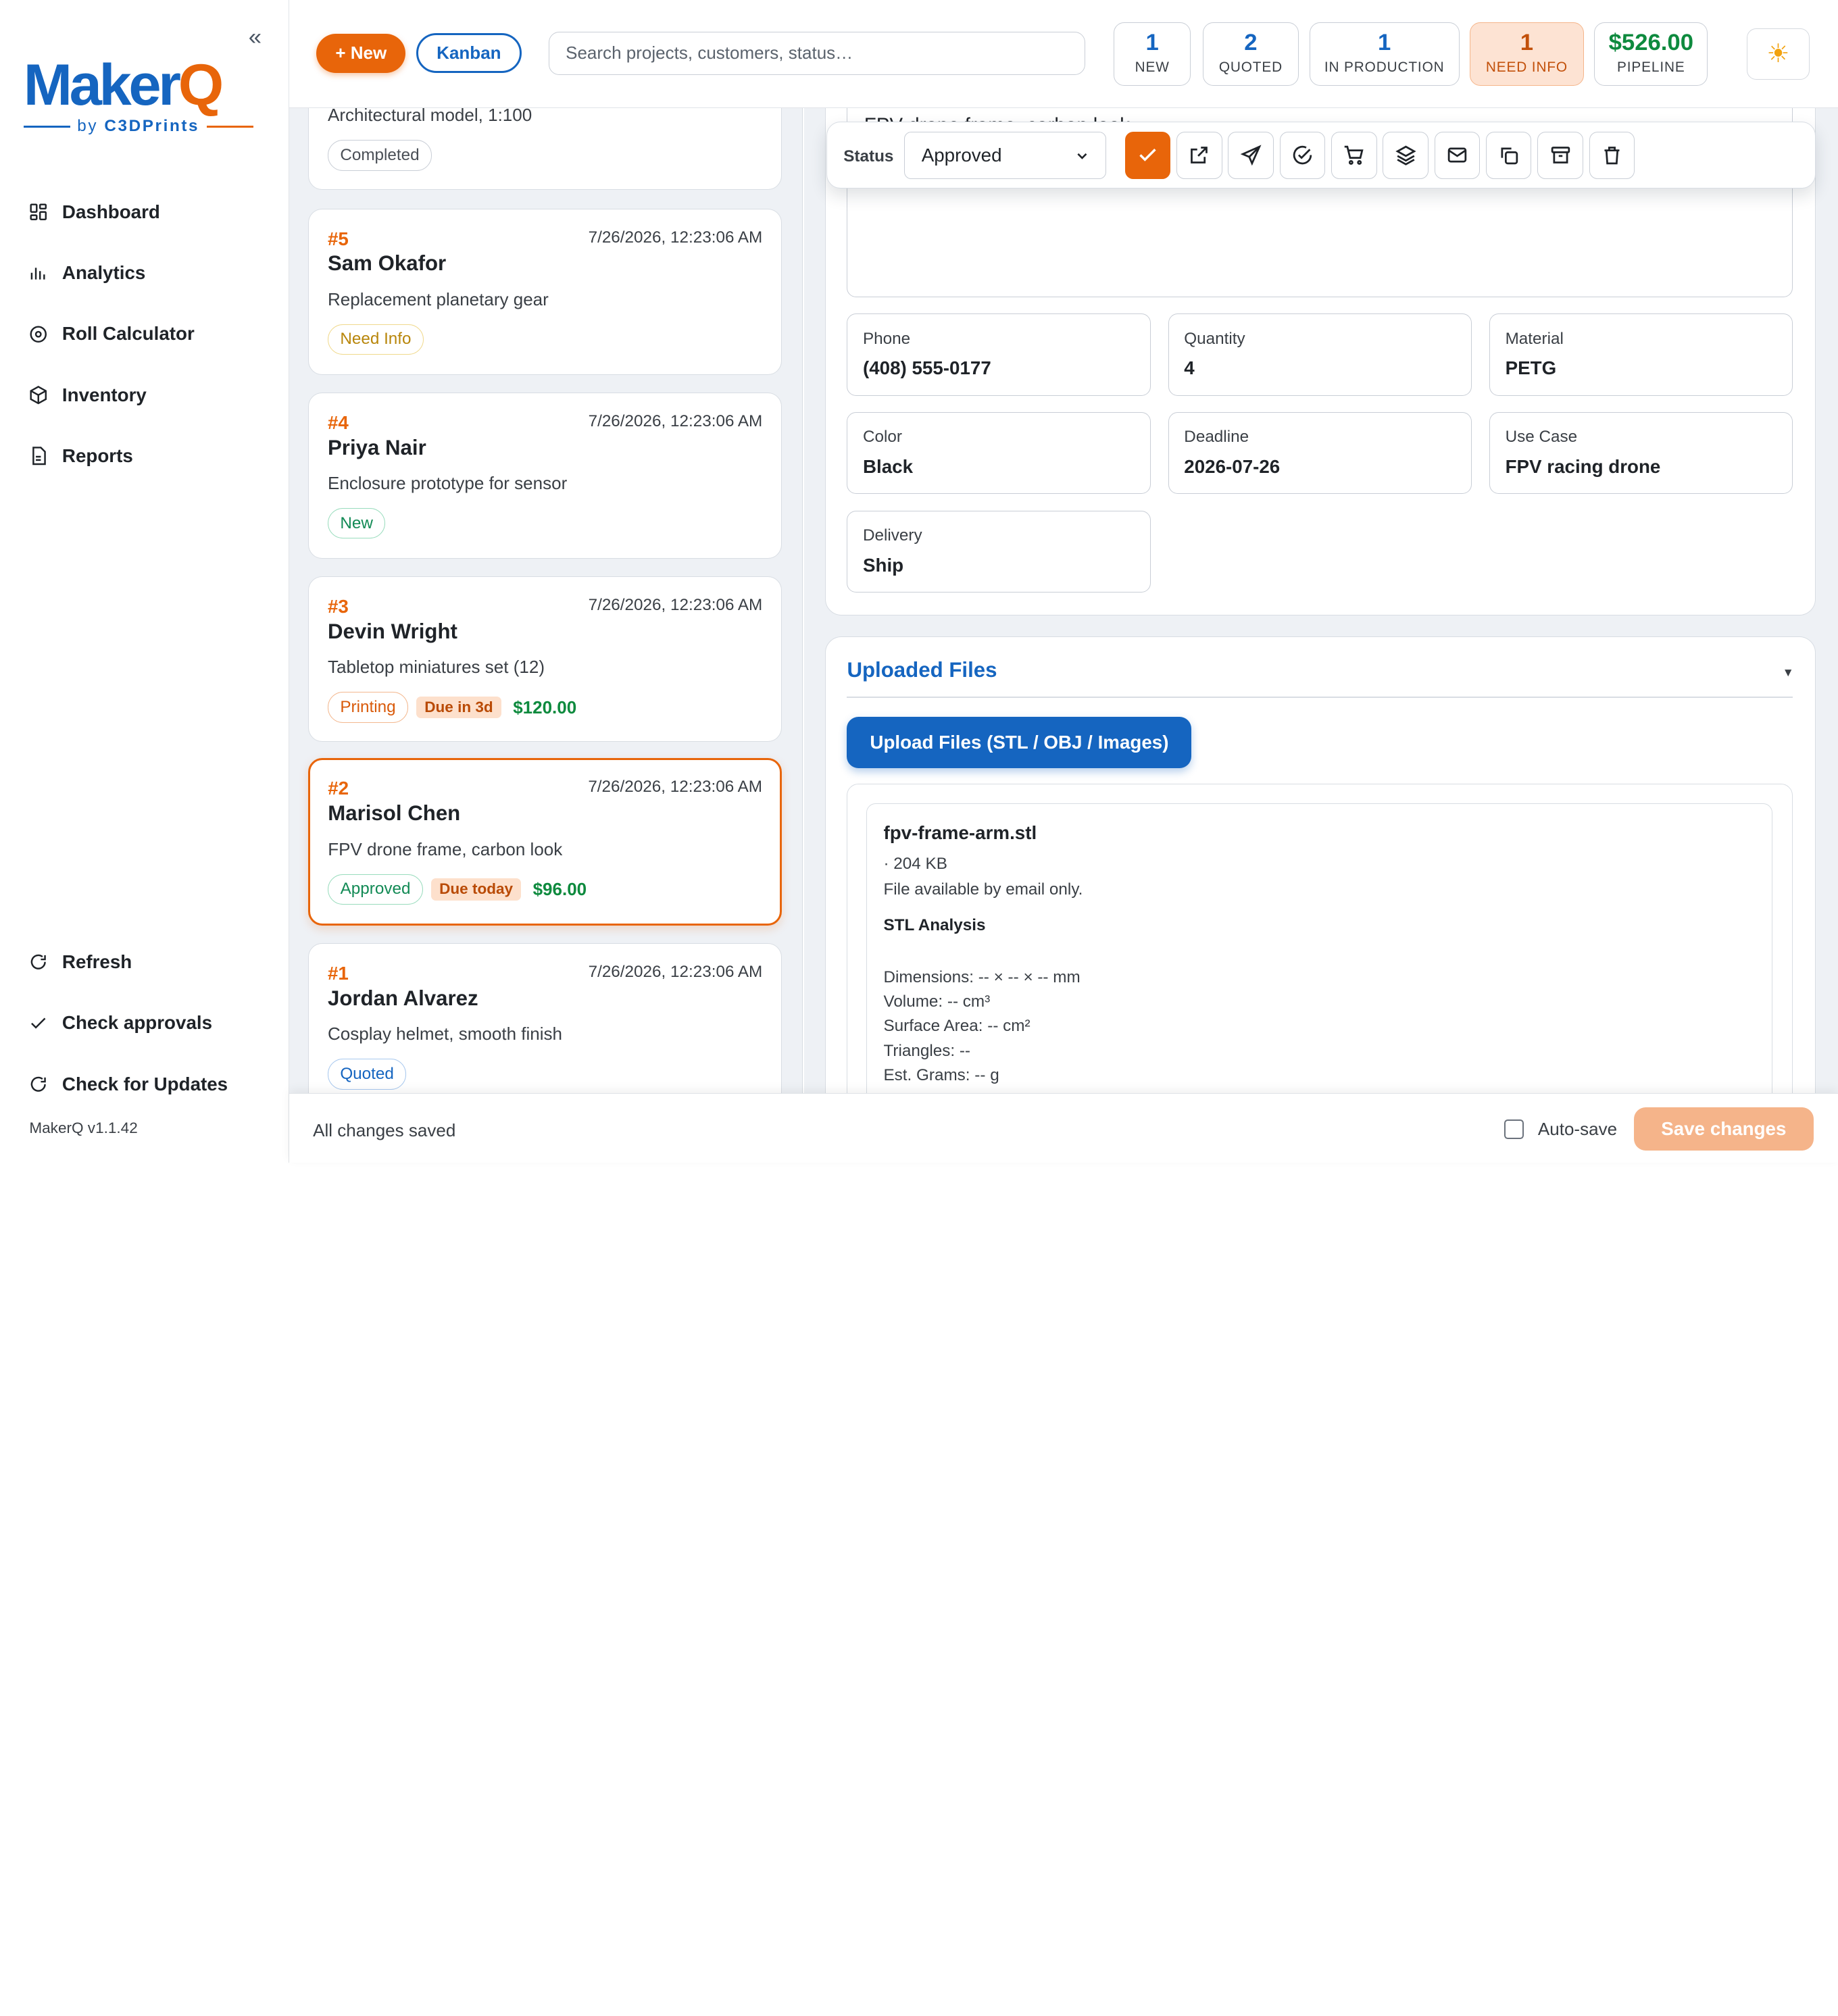 The width and height of the screenshot is (1838, 2016). Describe the element at coordinates (1531, 368) in the screenshot. I see `field-value: PETG` at that location.